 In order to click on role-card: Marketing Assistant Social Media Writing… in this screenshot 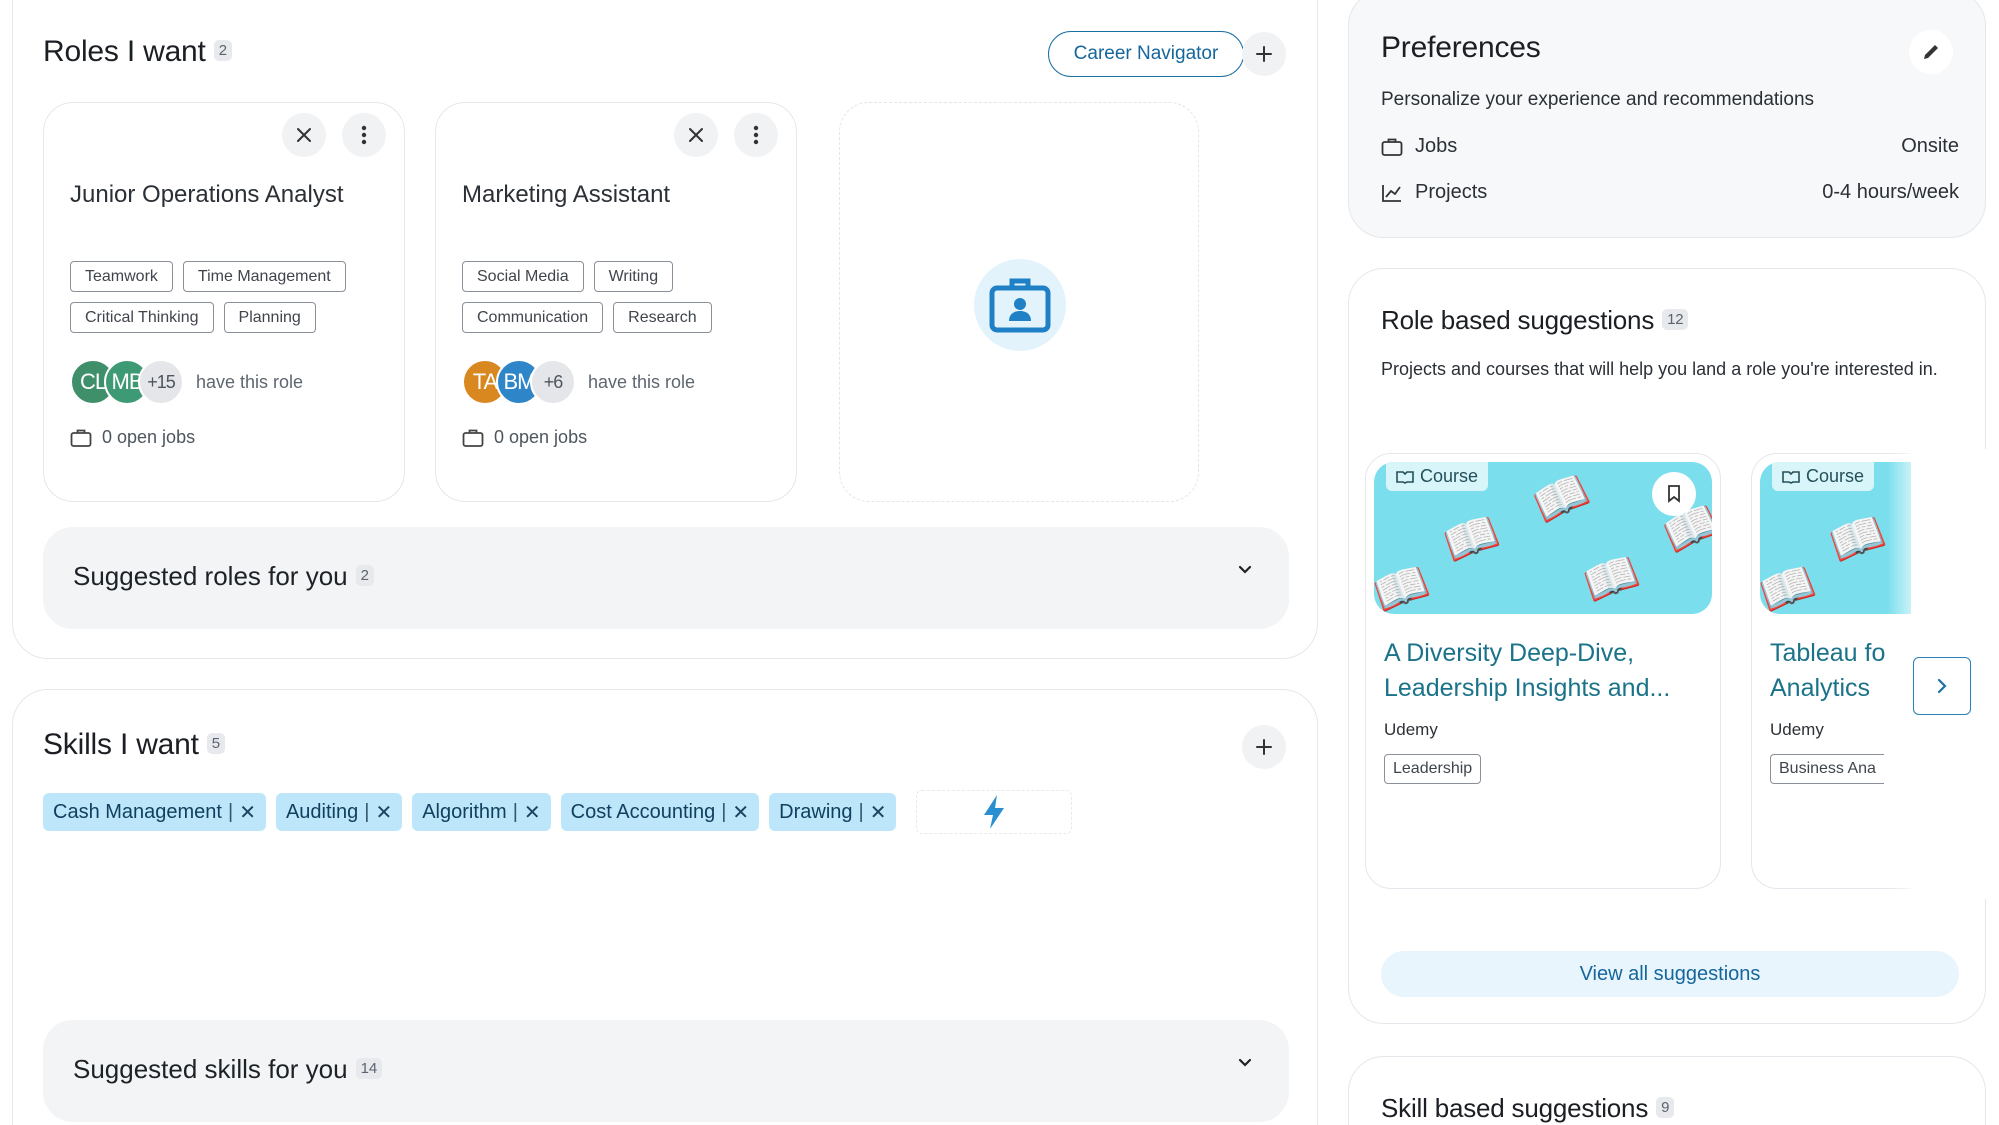, I will do `click(616, 302)`.